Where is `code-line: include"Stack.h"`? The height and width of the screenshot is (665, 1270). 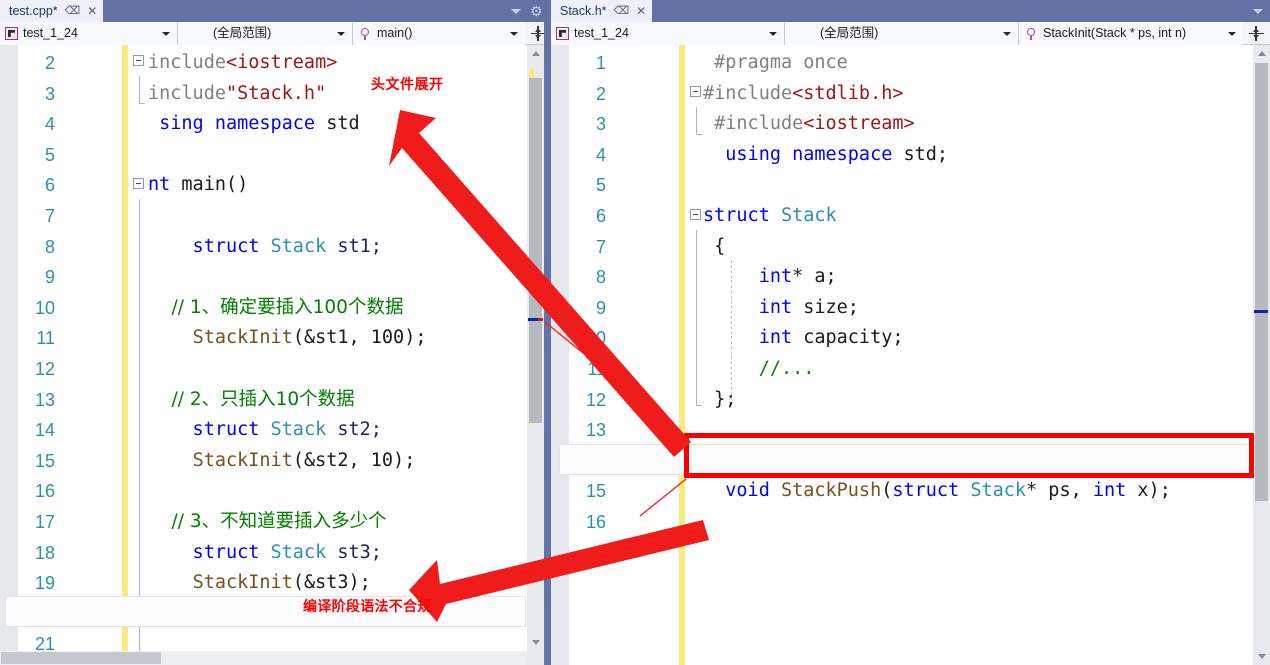
code-line: include"Stack.h" is located at coordinates (341, 94).